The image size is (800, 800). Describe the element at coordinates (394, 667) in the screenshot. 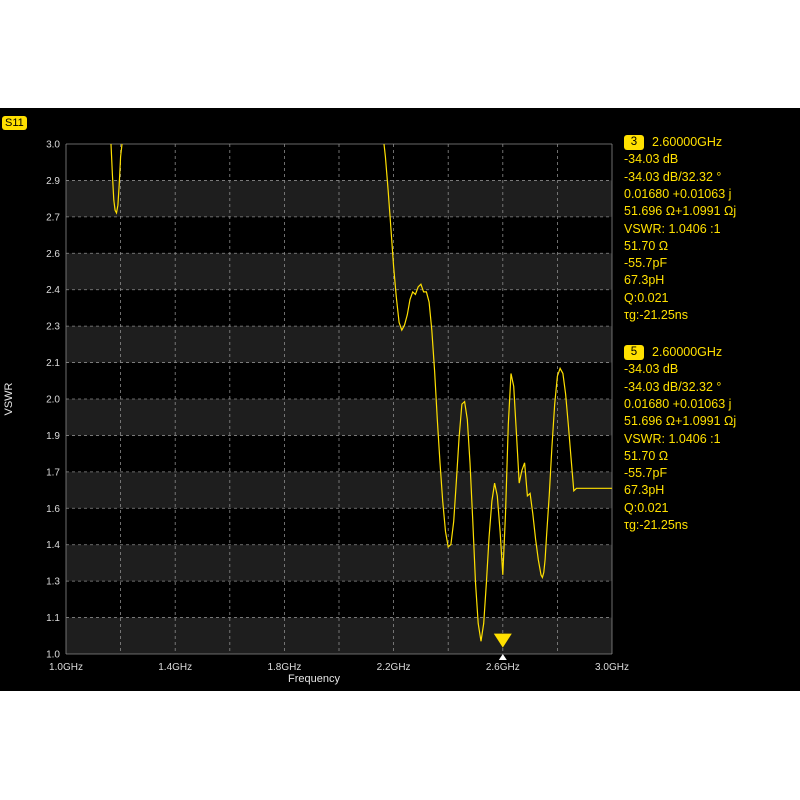

I see `x-tick-label: 2.2GHz` at that location.